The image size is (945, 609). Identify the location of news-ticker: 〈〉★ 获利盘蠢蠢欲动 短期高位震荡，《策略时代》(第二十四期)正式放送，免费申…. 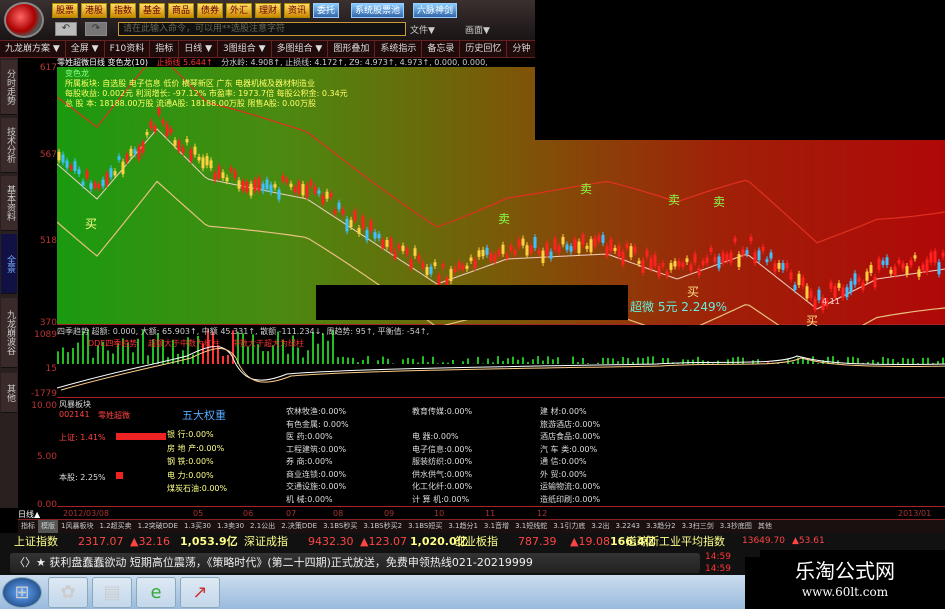
(355, 563).